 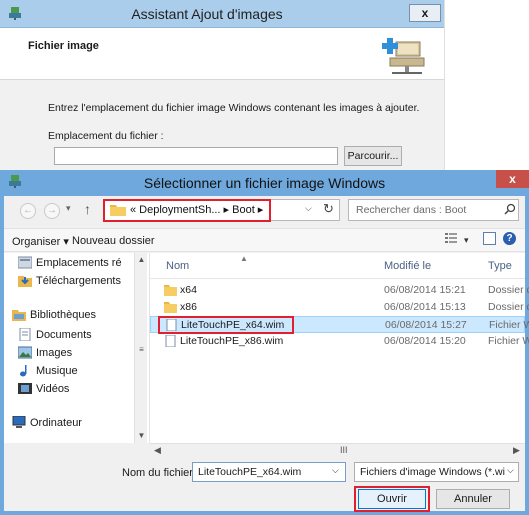 What do you see at coordinates (78, 281) in the screenshot?
I see `nav-item-label: Téléchargements` at bounding box center [78, 281].